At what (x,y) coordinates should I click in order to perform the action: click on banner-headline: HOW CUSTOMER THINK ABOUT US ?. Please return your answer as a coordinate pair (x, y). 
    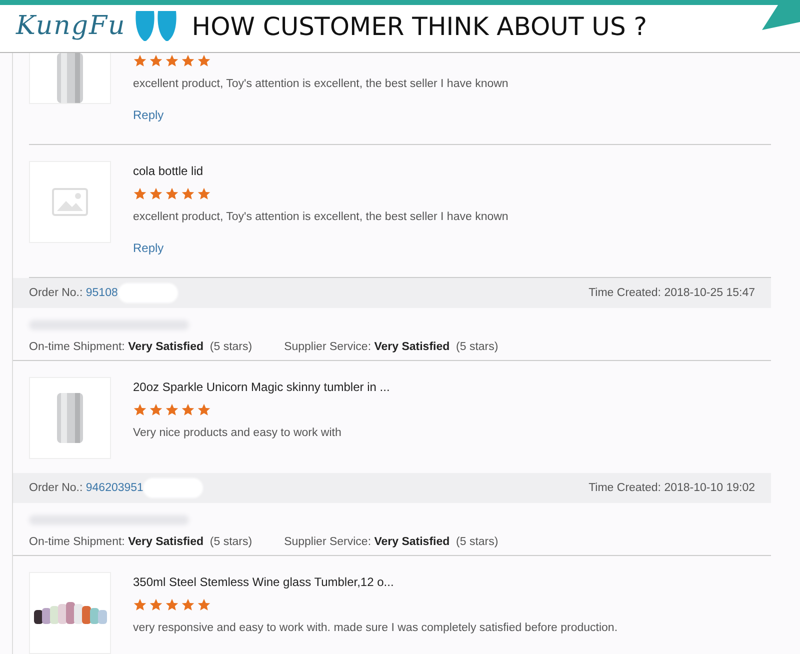
    Looking at the image, I should click on (420, 26).